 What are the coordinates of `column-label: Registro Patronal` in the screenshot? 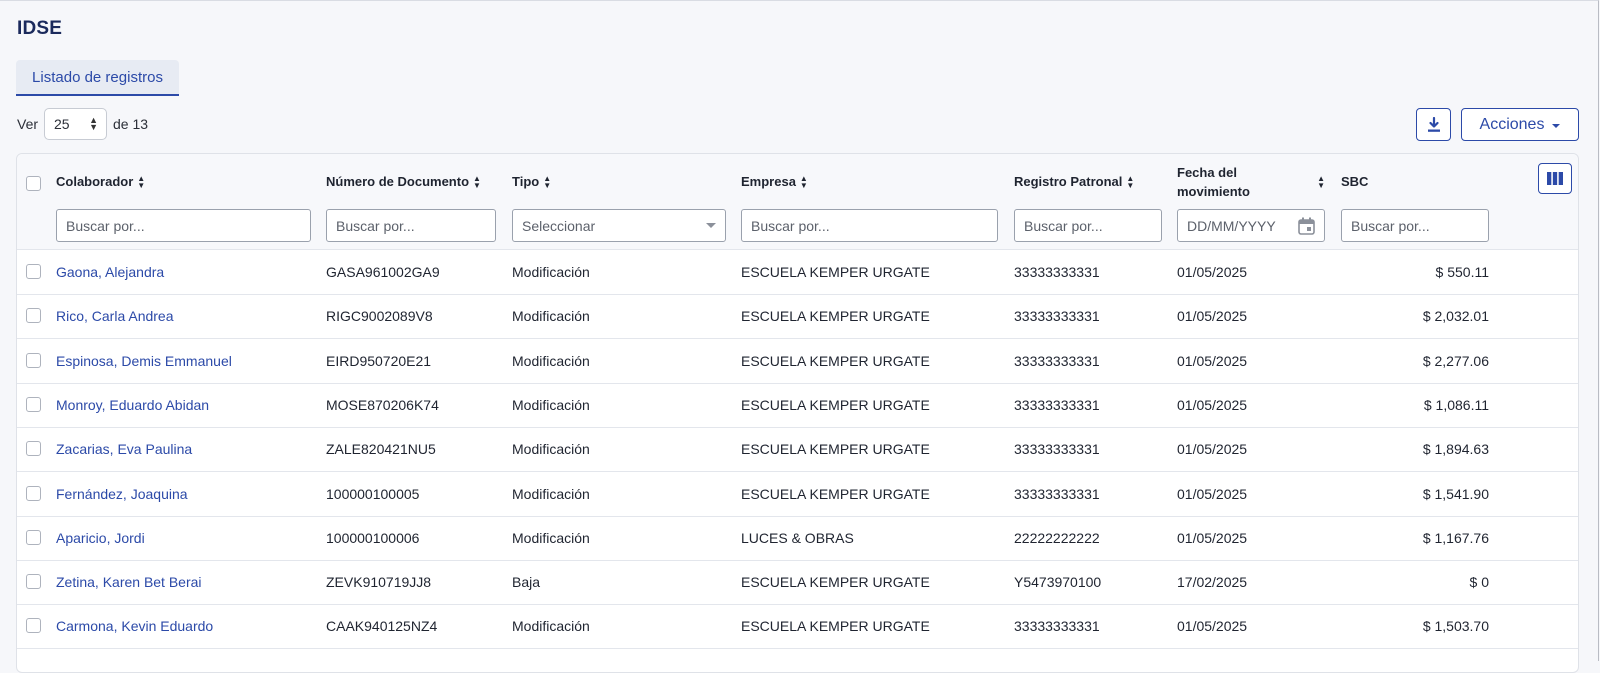 It's located at (1068, 181).